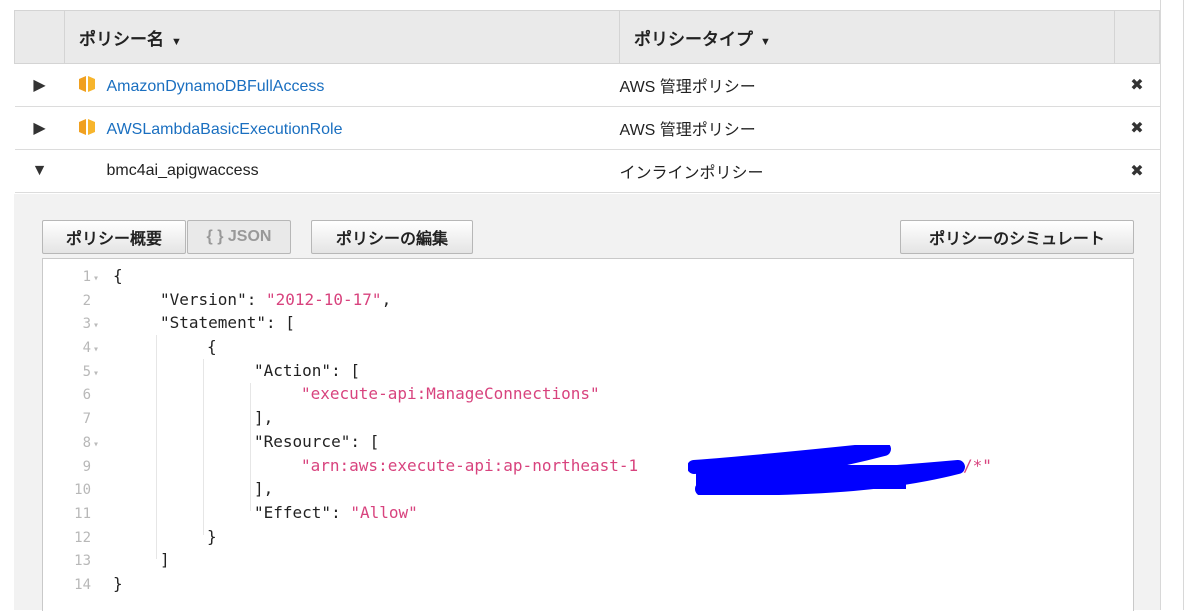 This screenshot has width=1200, height=611. What do you see at coordinates (867, 171) in the screenshot?
I see `policy-type-cell: インラインポリシー` at bounding box center [867, 171].